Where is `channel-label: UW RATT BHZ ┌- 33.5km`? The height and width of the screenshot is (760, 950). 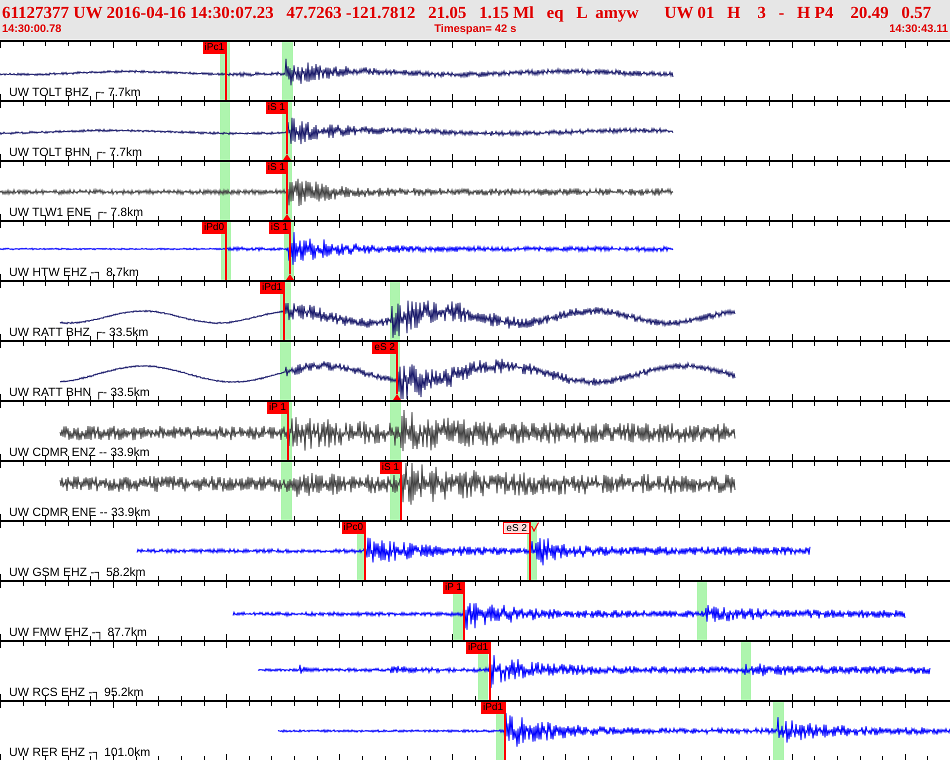
channel-label: UW RATT BHZ ┌- 33.5km is located at coordinates (78, 332).